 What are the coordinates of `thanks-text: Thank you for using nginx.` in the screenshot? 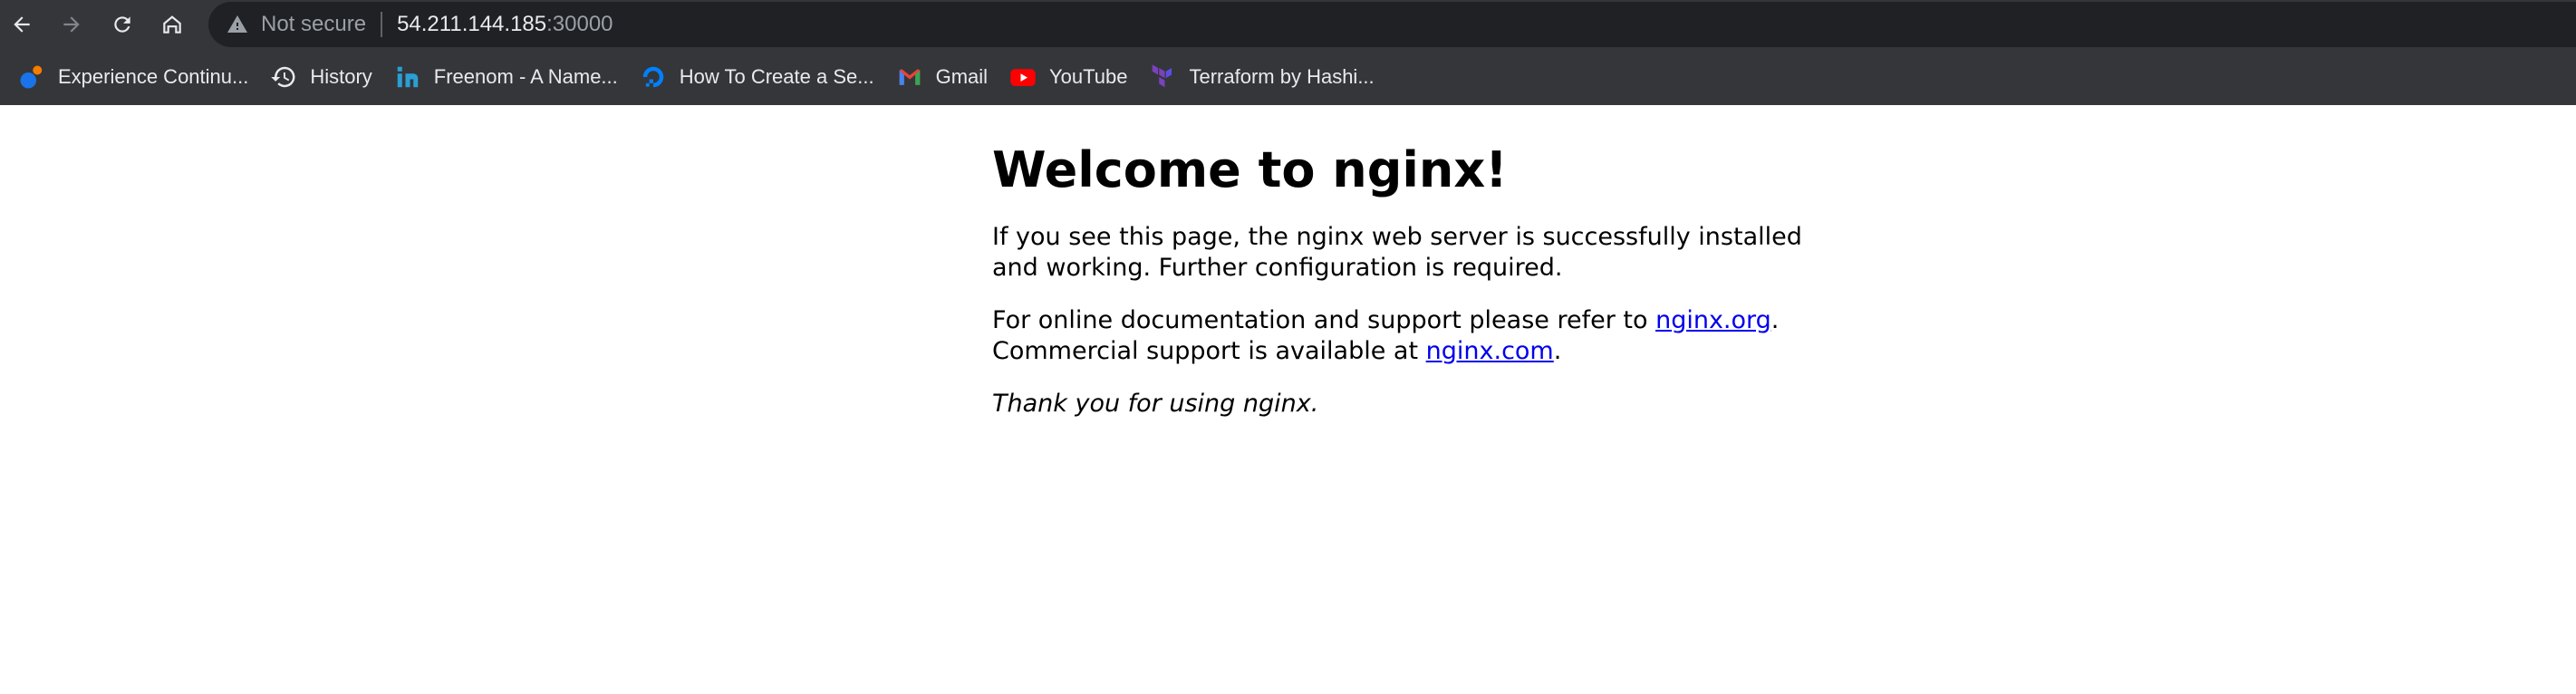 It's located at (1155, 403).